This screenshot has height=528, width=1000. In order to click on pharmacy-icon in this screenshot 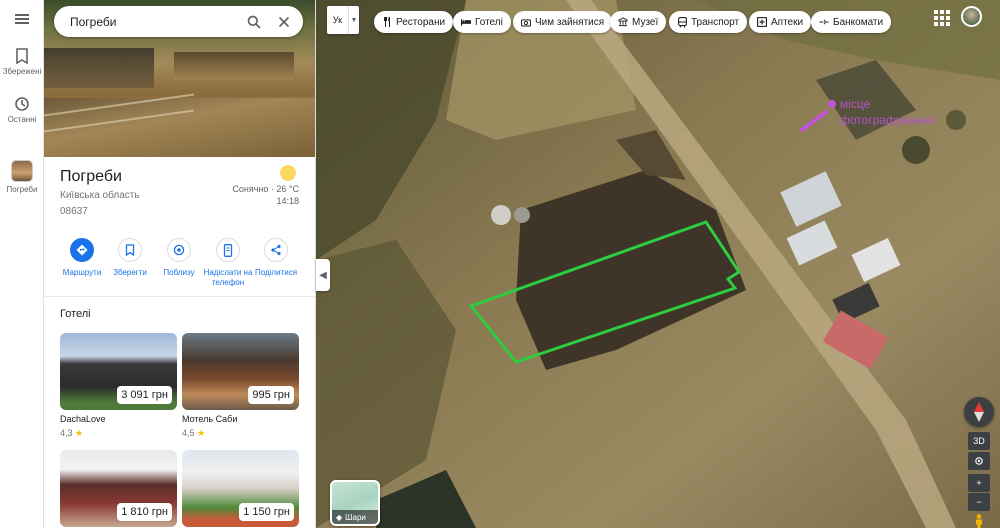, I will do `click(762, 22)`.